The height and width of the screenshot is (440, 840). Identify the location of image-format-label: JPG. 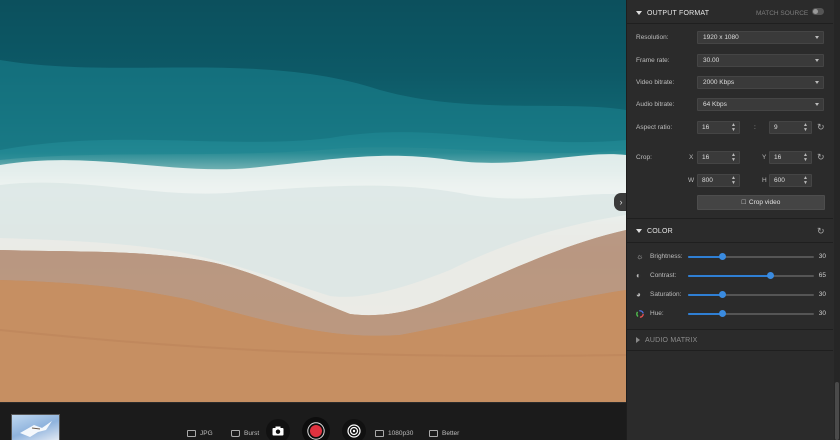
(206, 433).